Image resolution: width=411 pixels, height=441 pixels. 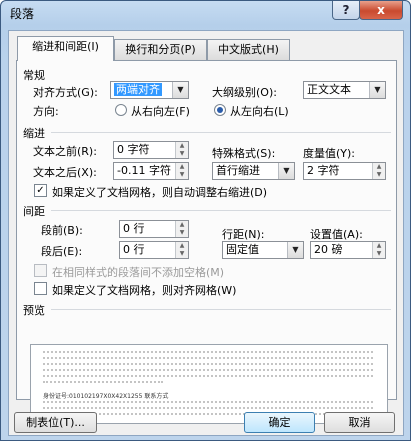 I want to click on indent-after-value: -0.11 字符, so click(x=144, y=170).